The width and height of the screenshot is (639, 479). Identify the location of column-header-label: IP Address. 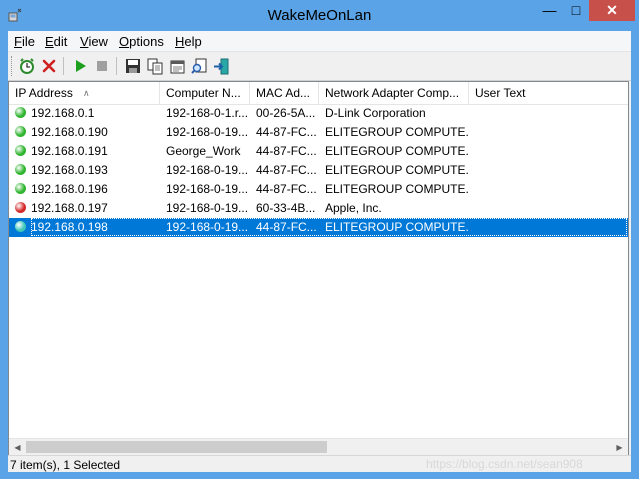
(44, 93).